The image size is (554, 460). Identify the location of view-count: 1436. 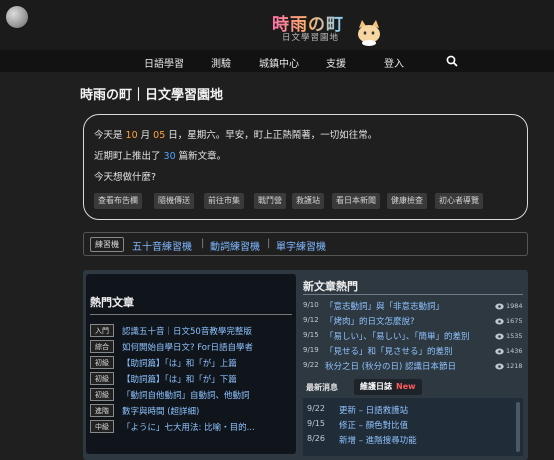
(514, 351).